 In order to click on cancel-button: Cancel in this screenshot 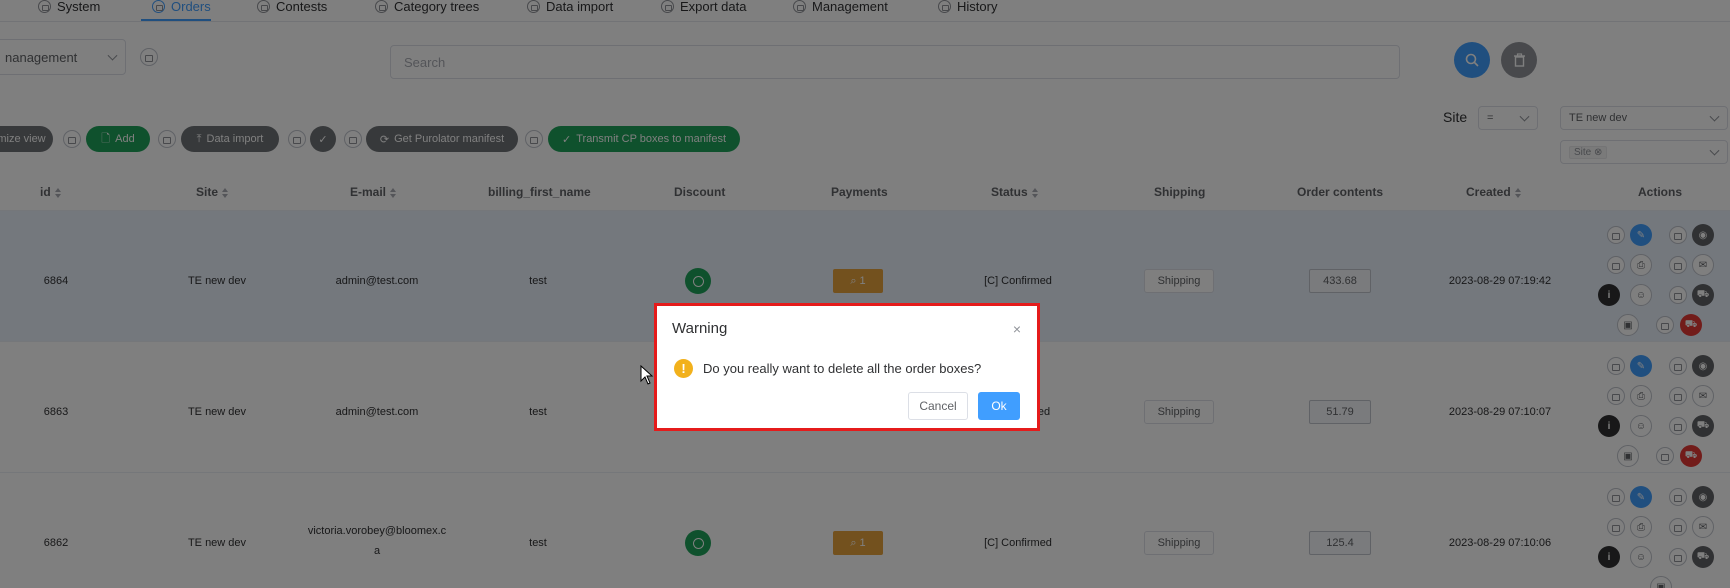, I will do `click(938, 406)`.